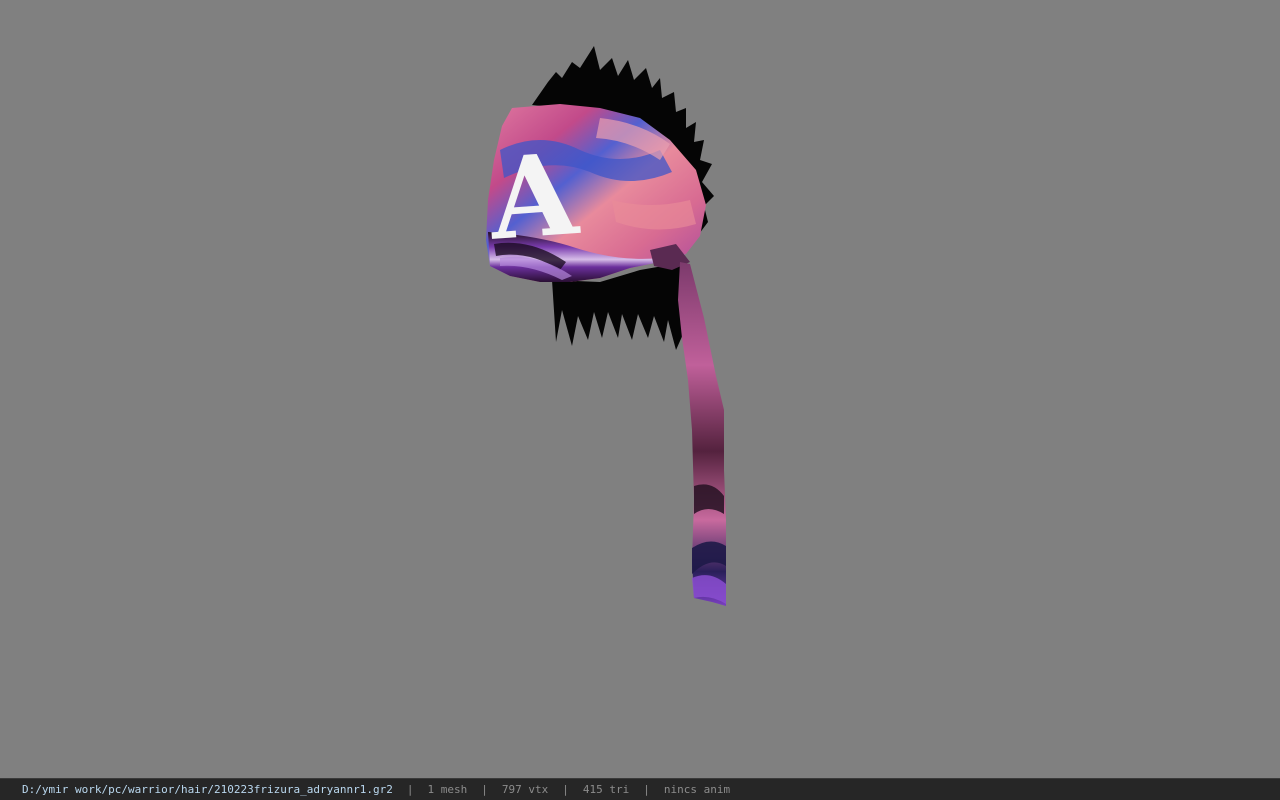  What do you see at coordinates (525, 789) in the screenshot?
I see `vertex-count: 797 vtx` at bounding box center [525, 789].